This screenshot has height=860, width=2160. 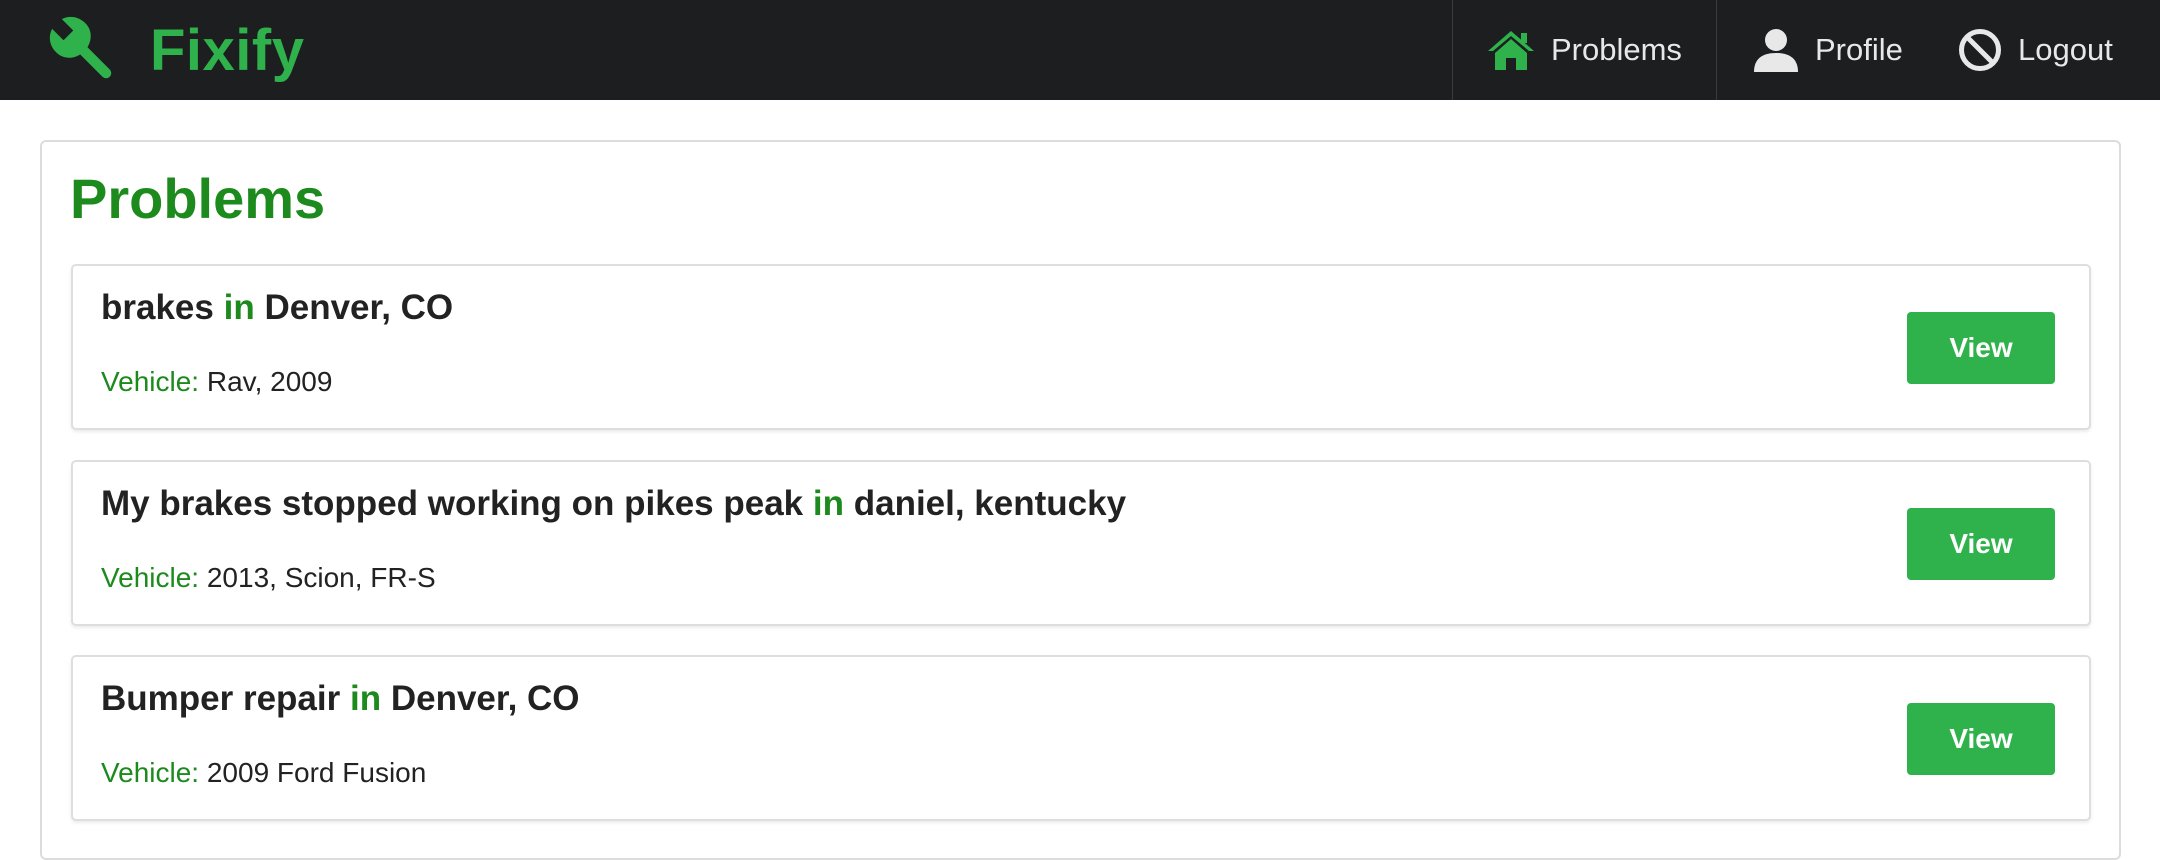 I want to click on nav-logout-link: Logout, so click(x=2052, y=50).